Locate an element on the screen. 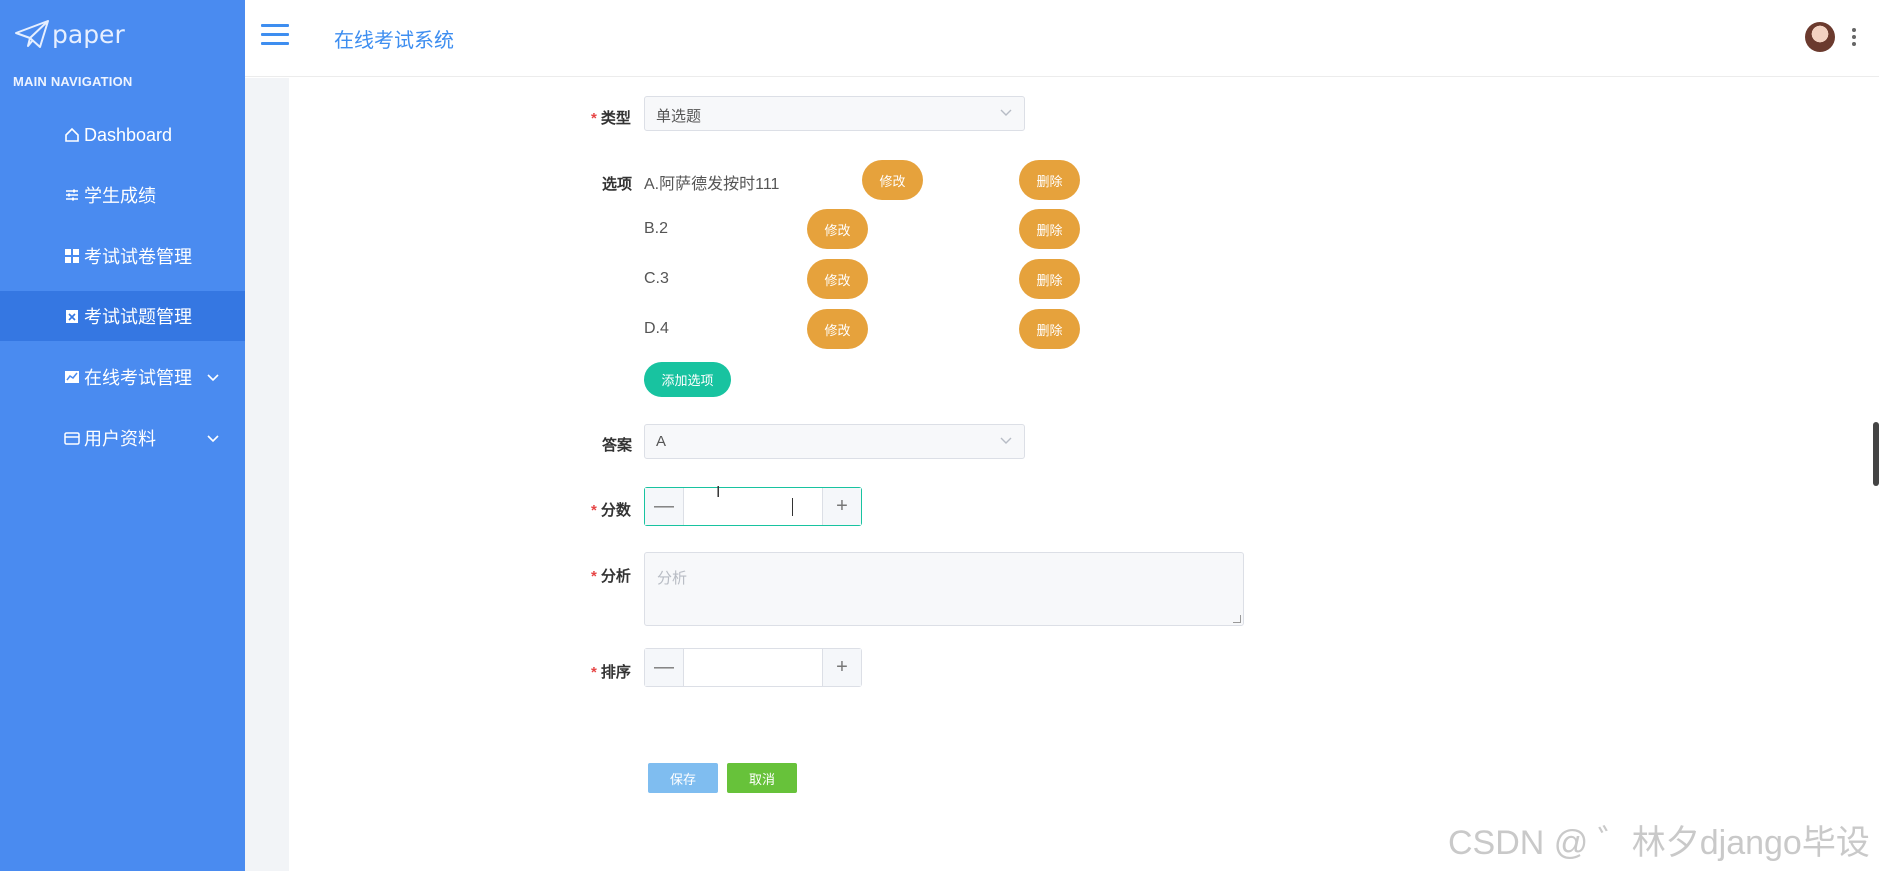  sidebar-item-label: 学生成绩 is located at coordinates (120, 196).